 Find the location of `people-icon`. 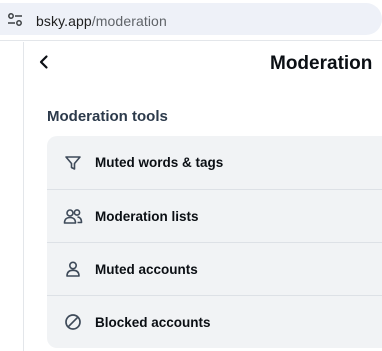

people-icon is located at coordinates (73, 216).